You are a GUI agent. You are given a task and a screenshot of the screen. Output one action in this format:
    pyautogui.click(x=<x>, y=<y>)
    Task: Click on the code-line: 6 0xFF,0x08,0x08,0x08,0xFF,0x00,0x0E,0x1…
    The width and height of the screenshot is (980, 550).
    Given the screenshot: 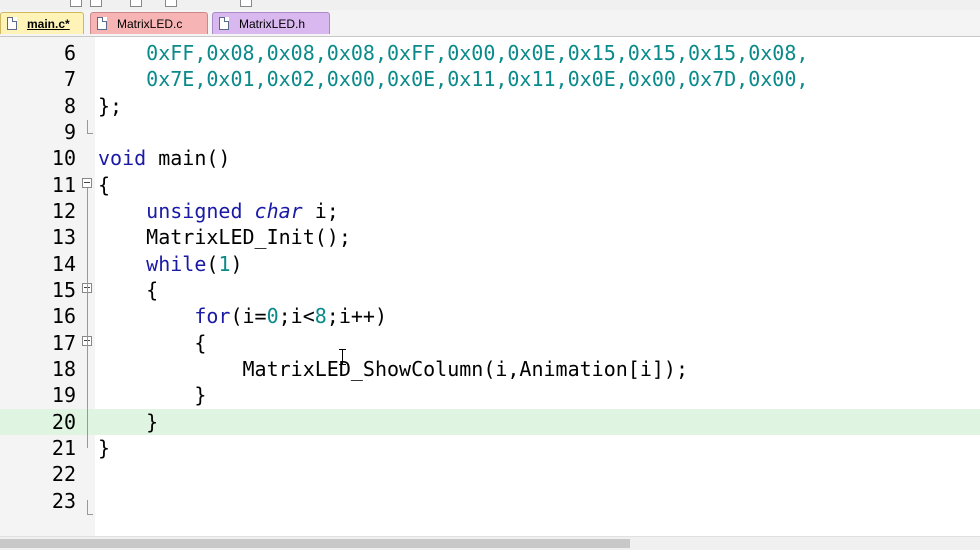 What is the action you would take?
    pyautogui.click(x=490, y=53)
    